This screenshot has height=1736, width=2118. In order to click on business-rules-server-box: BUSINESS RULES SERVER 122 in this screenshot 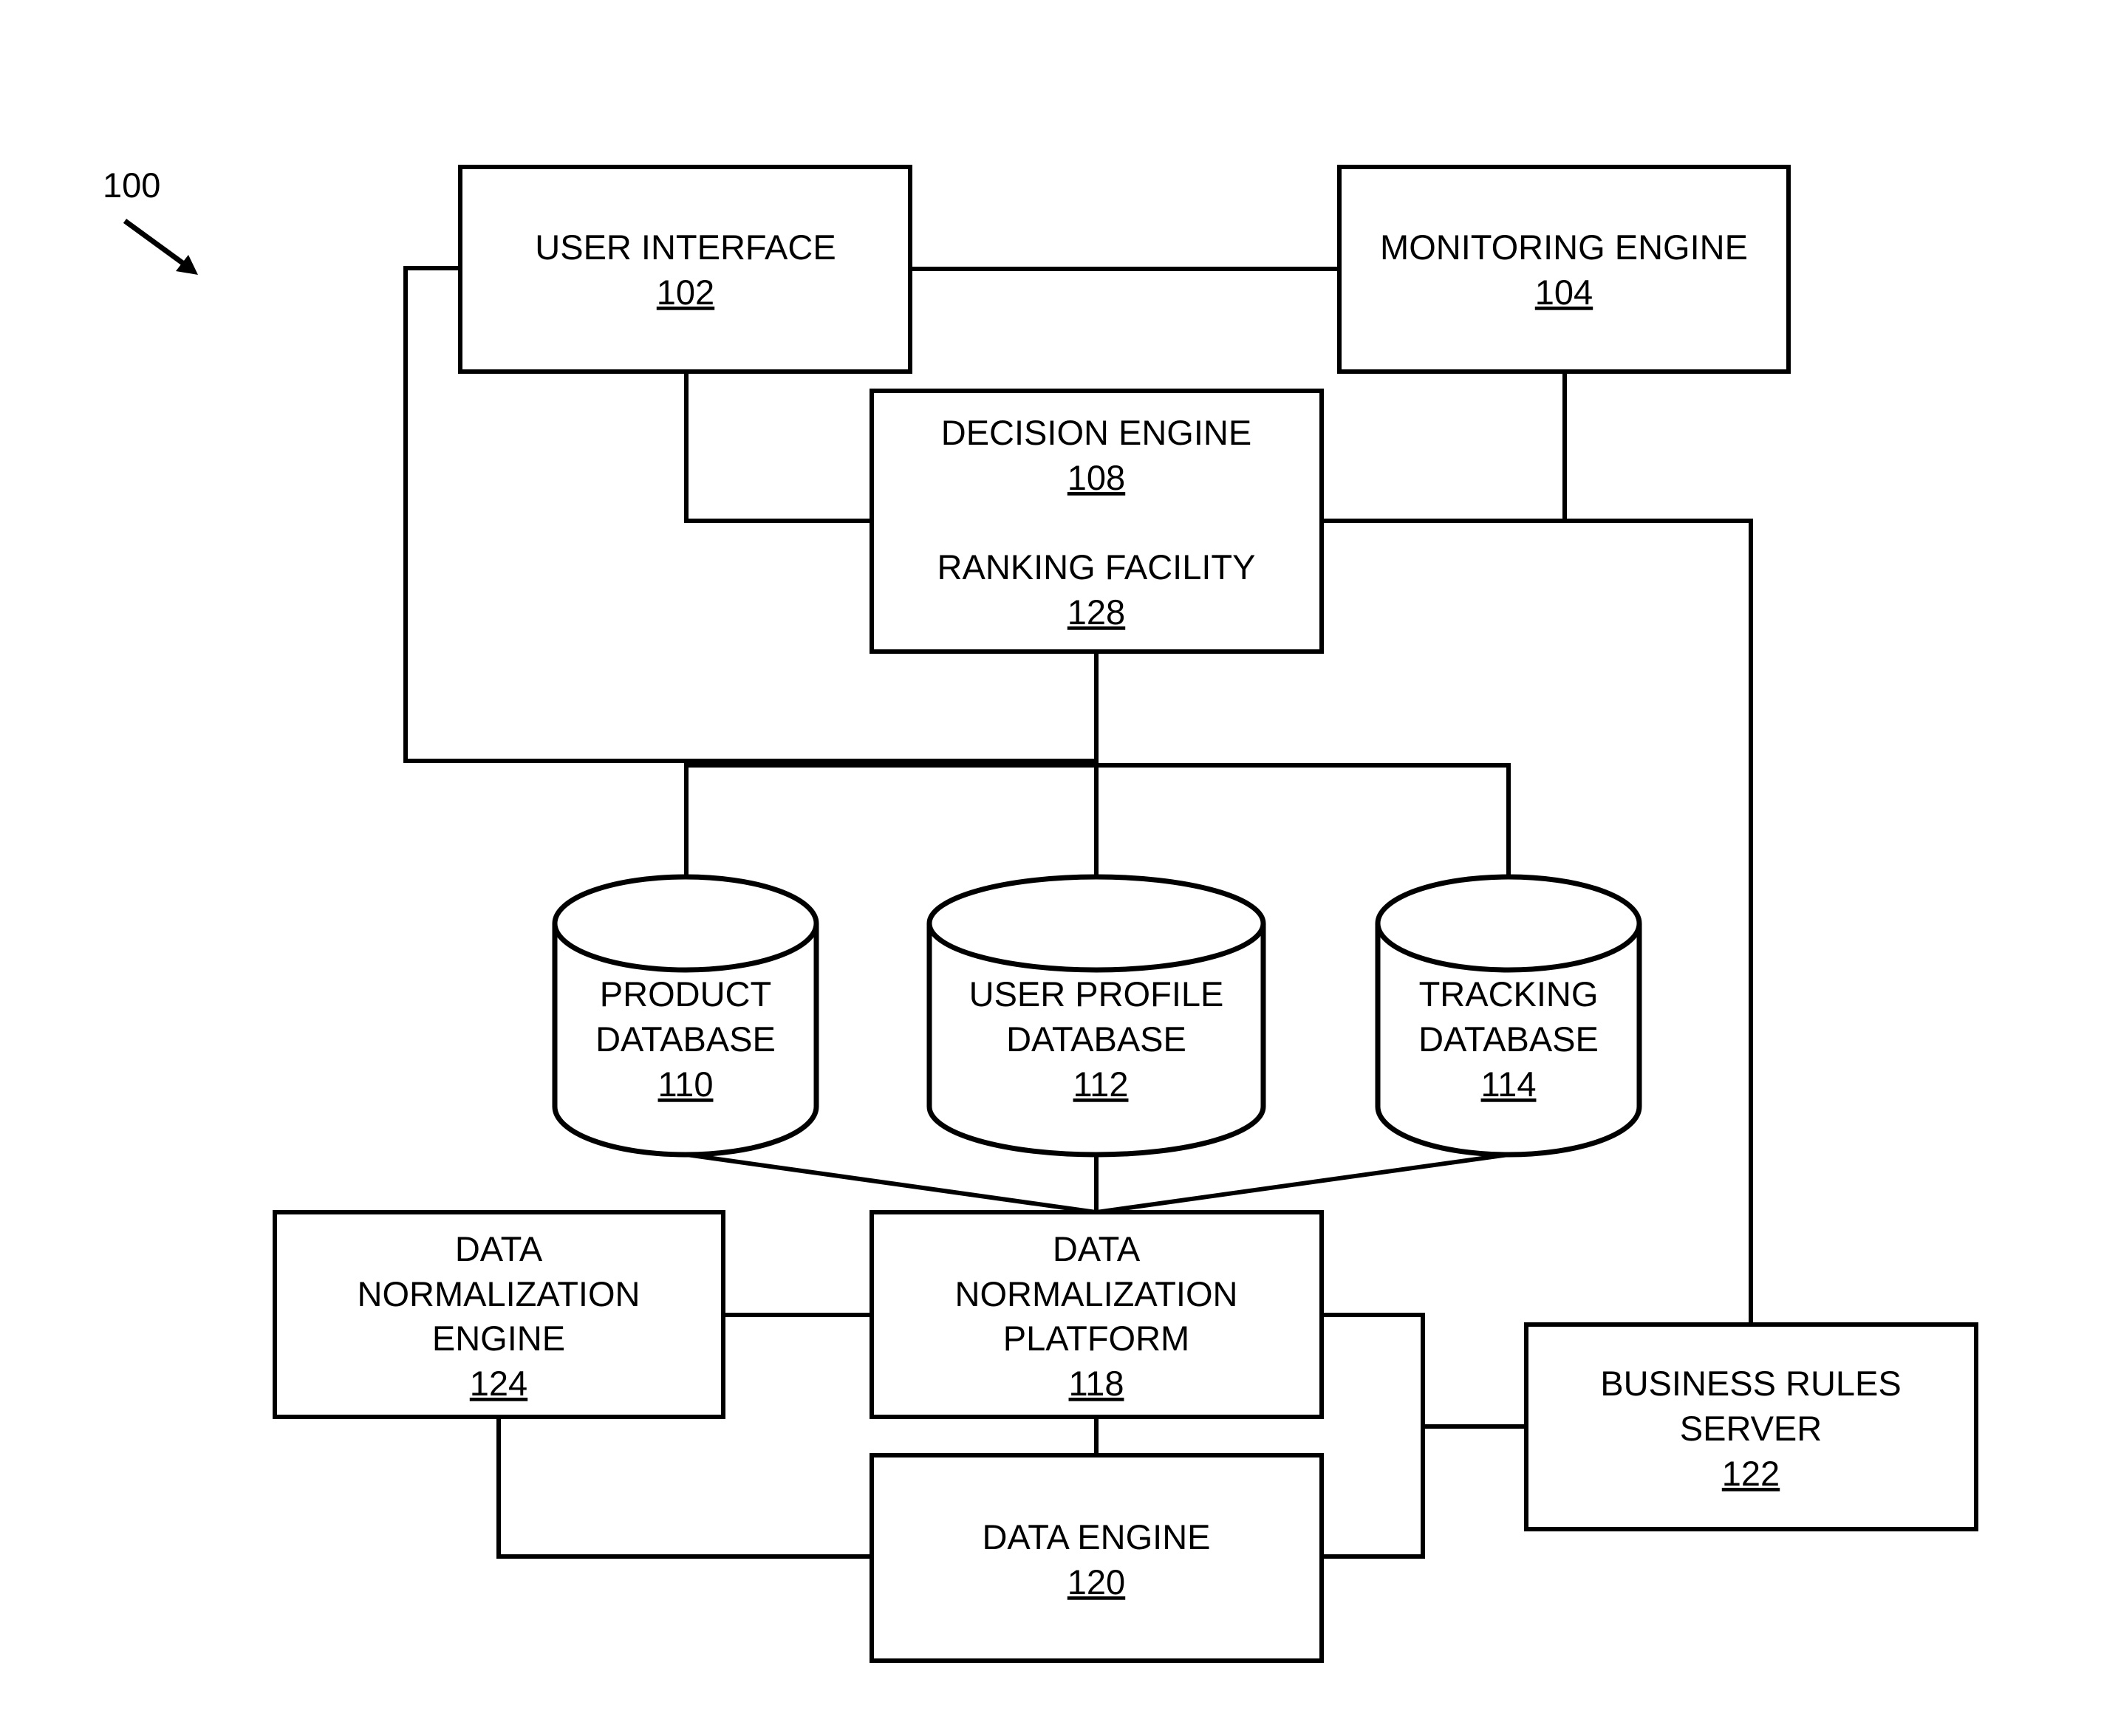, I will do `click(1751, 1426)`.